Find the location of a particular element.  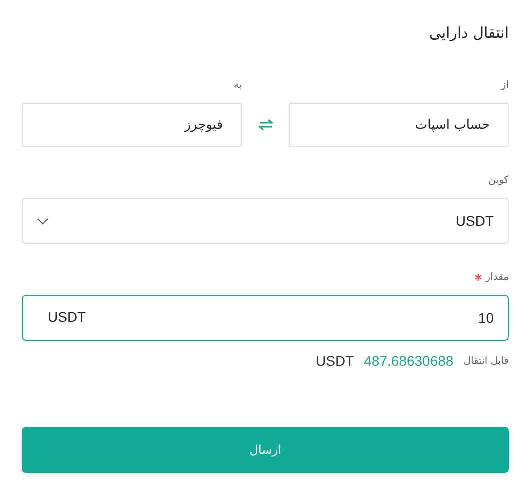

from-account-field: حساب اسپات is located at coordinates (398, 125).